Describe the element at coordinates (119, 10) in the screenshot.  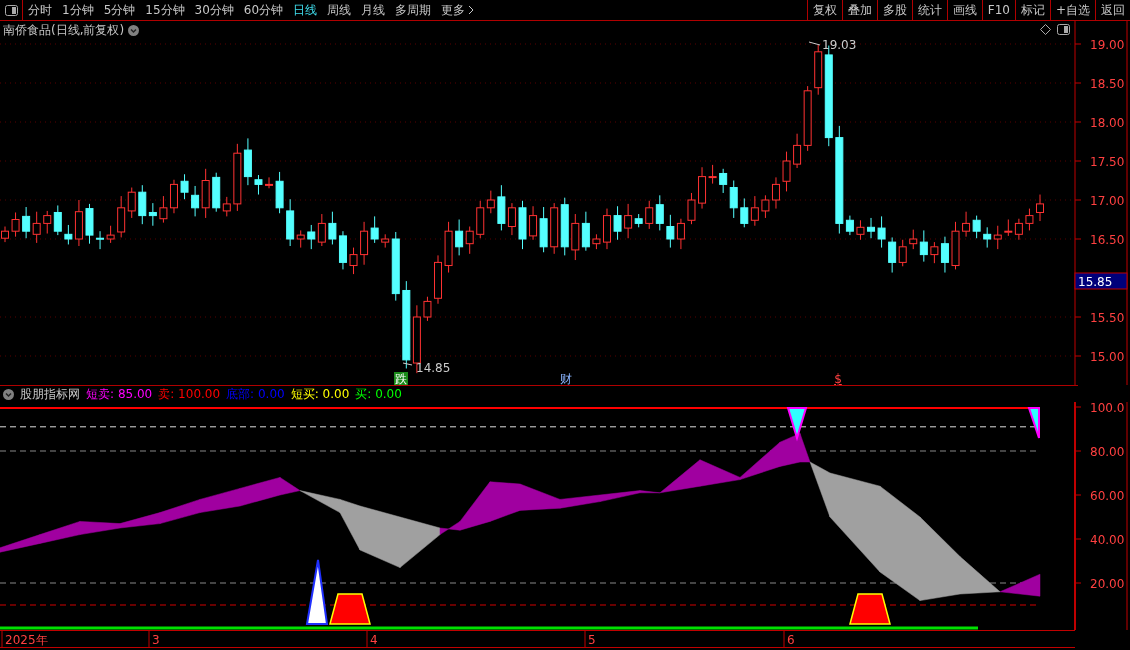
I see `period-tab: 5分钟` at that location.